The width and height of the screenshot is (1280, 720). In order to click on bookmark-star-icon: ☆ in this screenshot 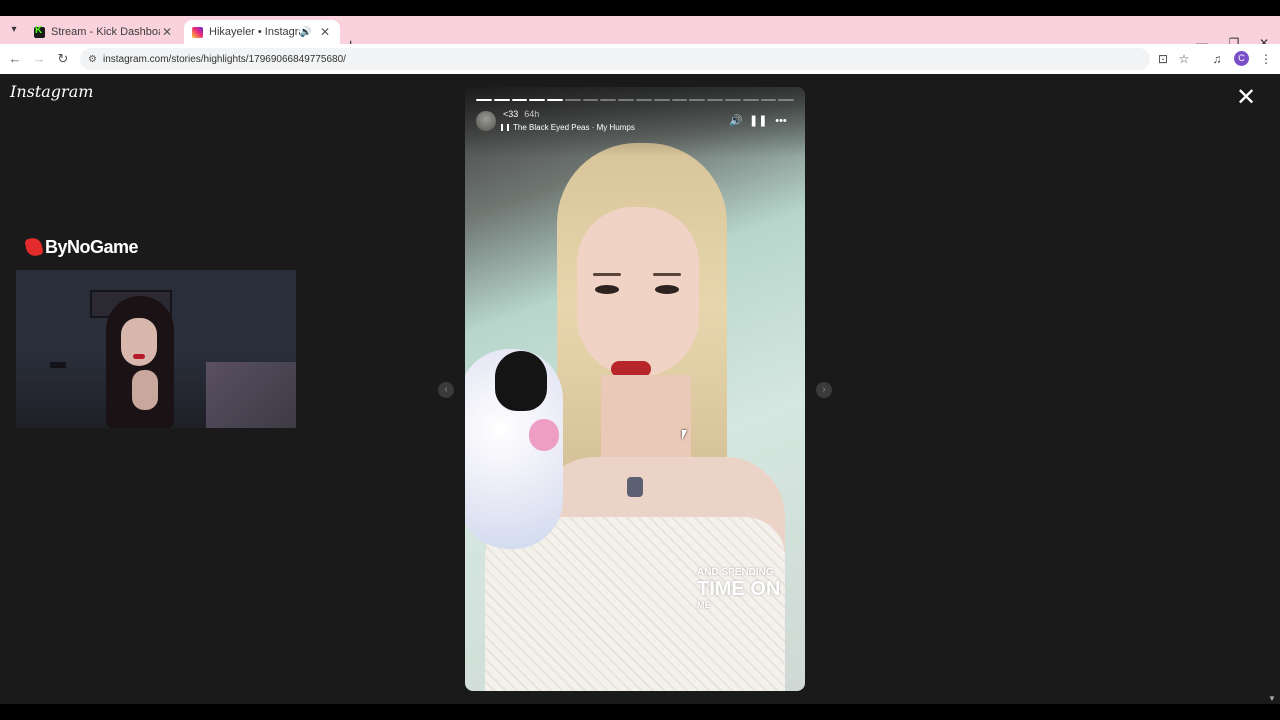, I will do `click(1184, 59)`.